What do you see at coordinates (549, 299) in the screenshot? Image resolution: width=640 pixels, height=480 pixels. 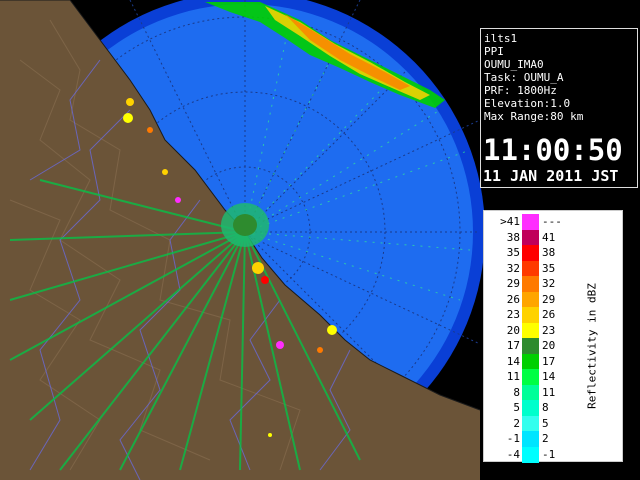 I see `legend-upper-bound: 29` at bounding box center [549, 299].